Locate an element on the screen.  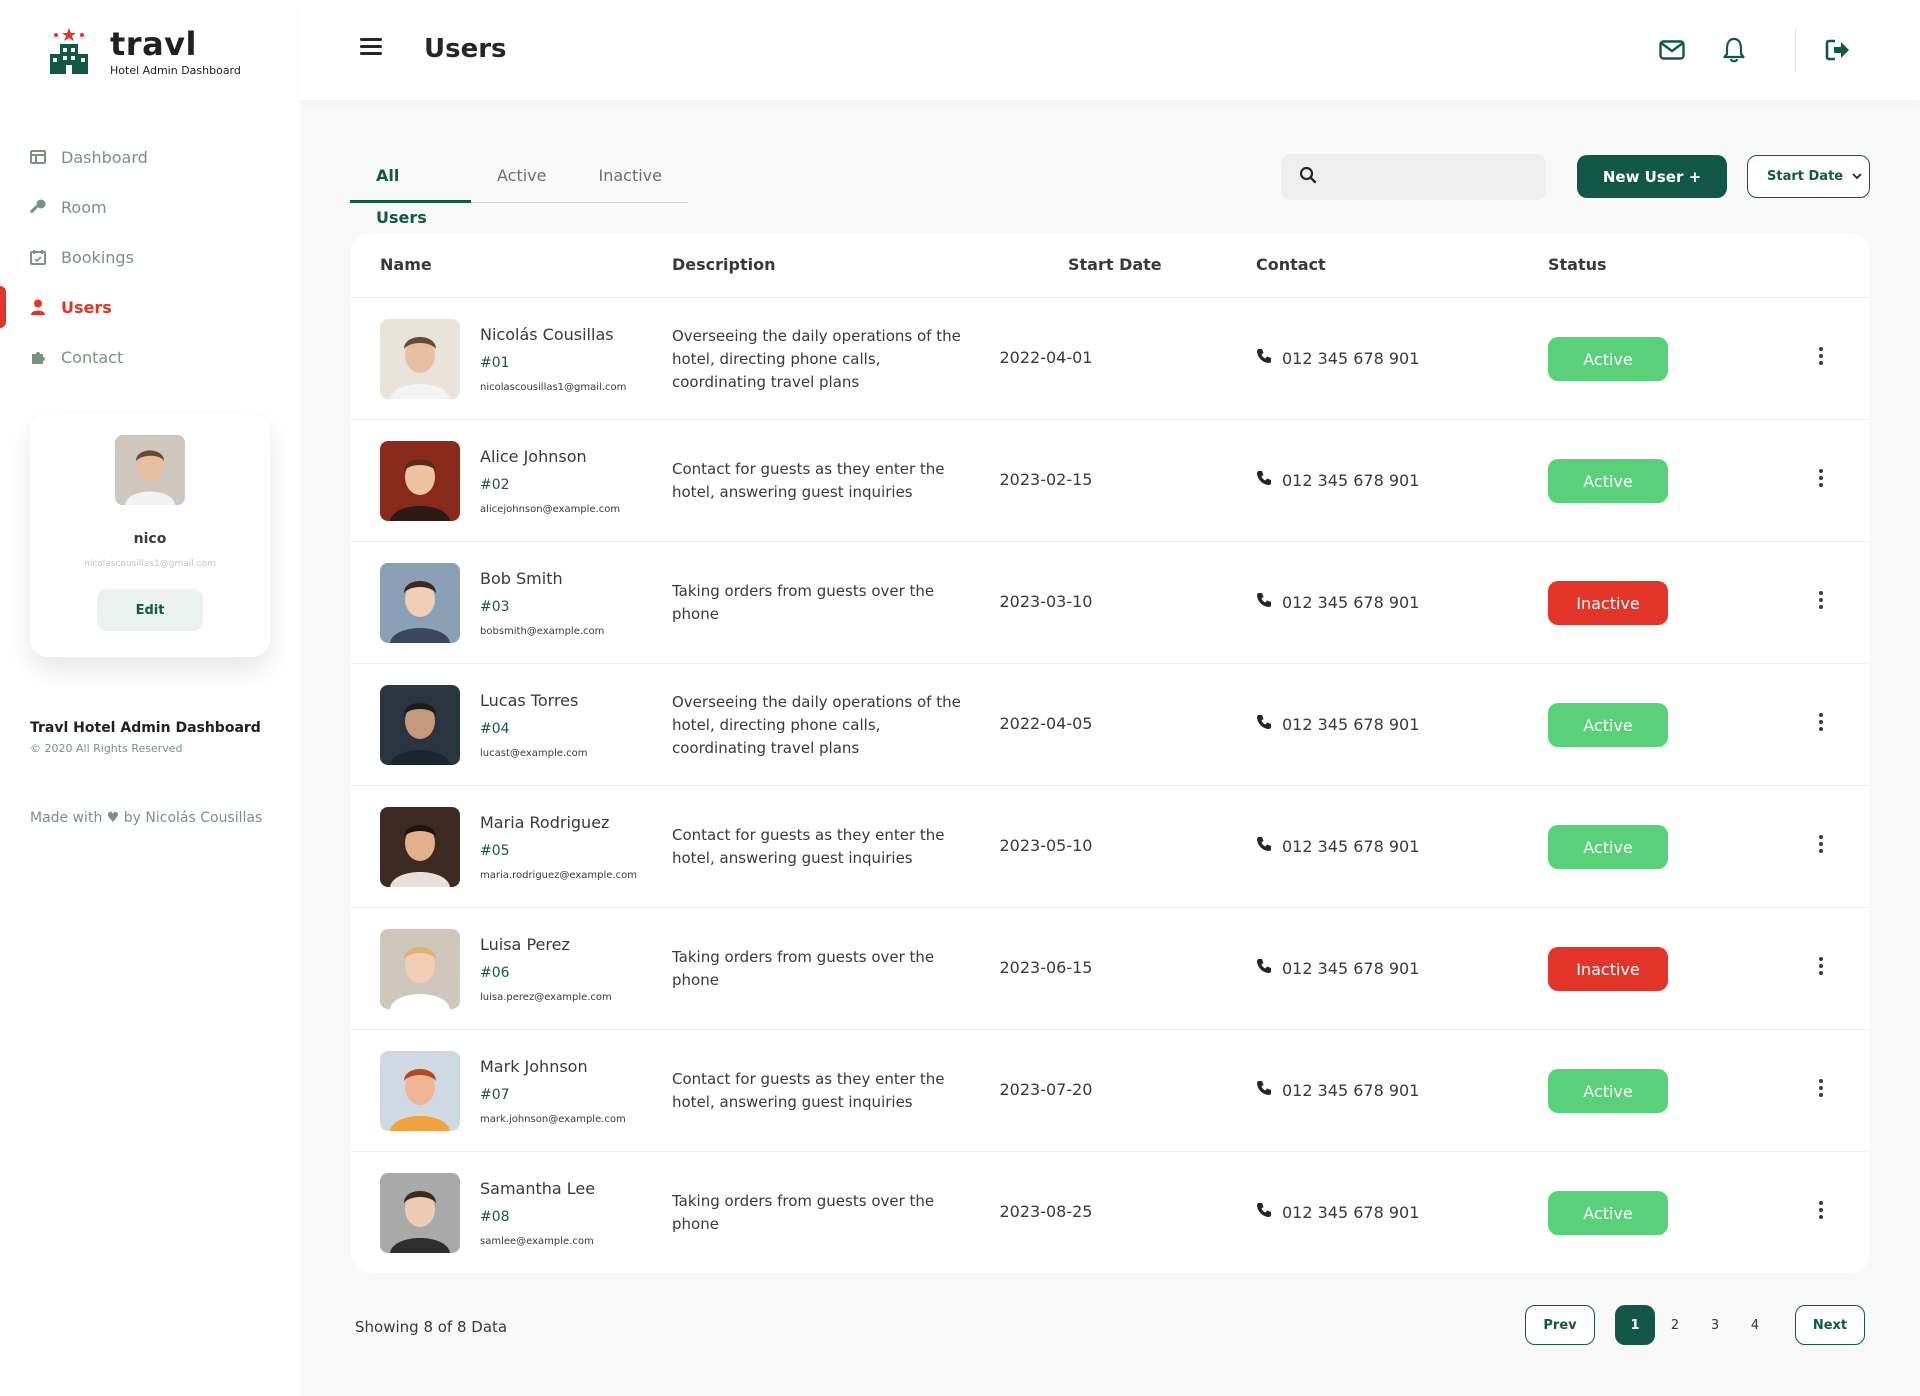
page-title: Users is located at coordinates (465, 49).